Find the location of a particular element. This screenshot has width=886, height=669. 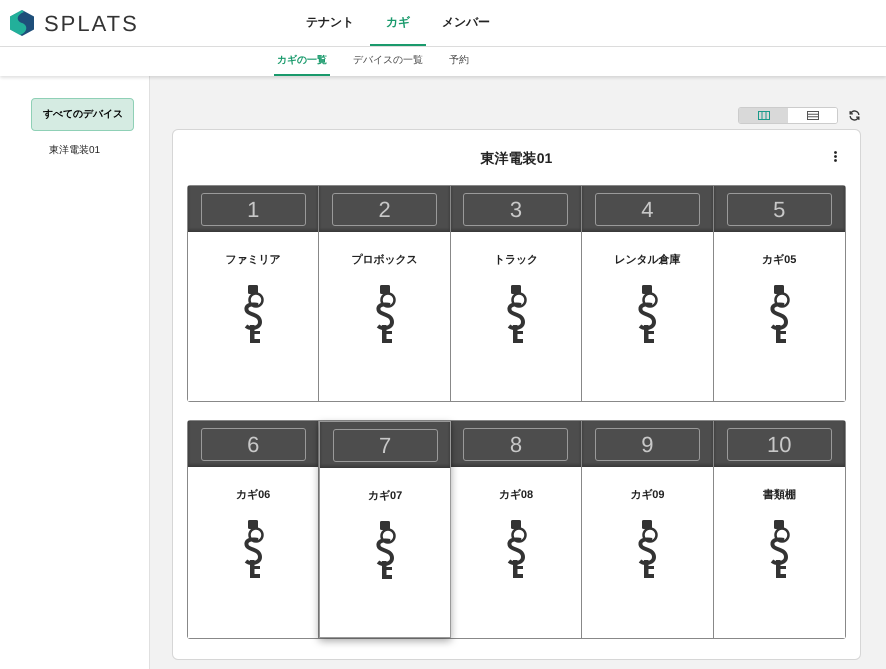

brand-name: SPLATS is located at coordinates (91, 24).